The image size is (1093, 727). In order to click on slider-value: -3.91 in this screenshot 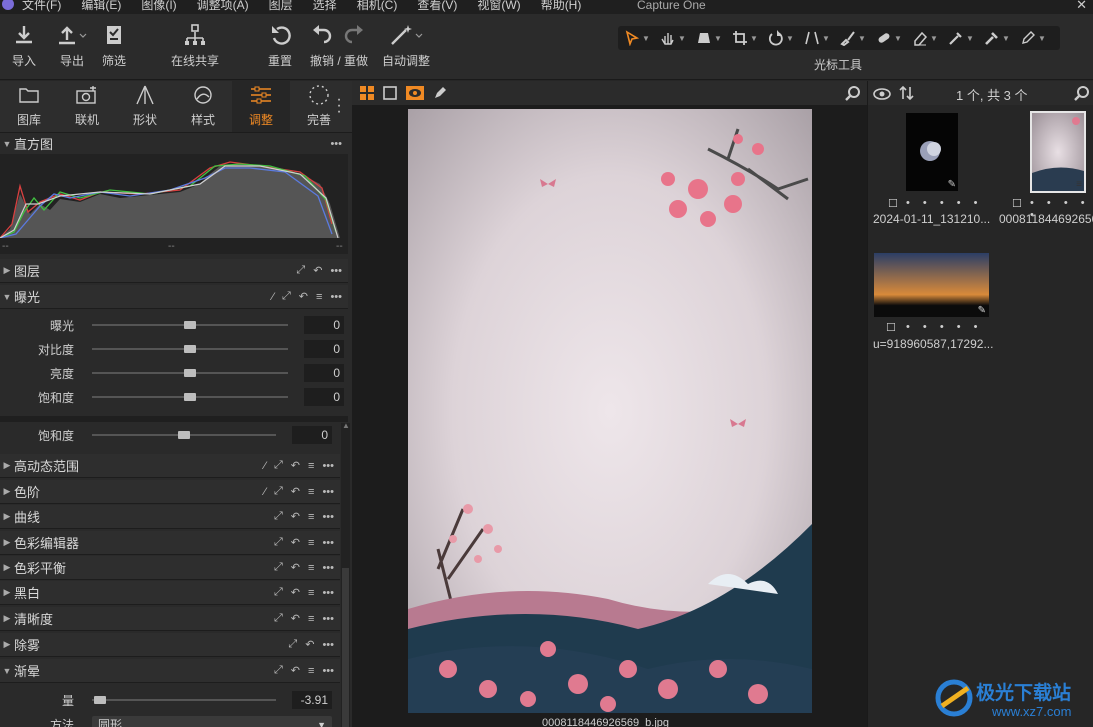, I will do `click(312, 700)`.